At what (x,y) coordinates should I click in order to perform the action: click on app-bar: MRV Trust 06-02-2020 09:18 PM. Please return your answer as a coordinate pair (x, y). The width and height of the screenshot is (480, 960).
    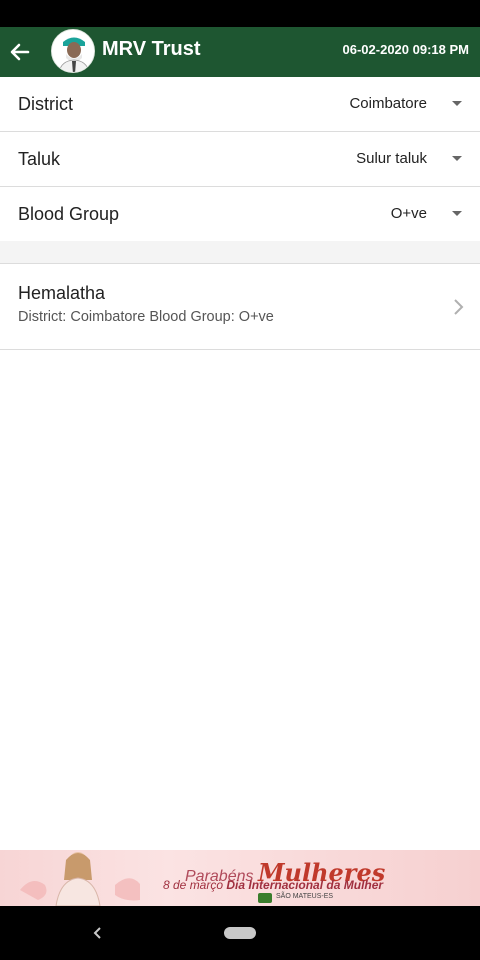
    Looking at the image, I should click on (240, 52).